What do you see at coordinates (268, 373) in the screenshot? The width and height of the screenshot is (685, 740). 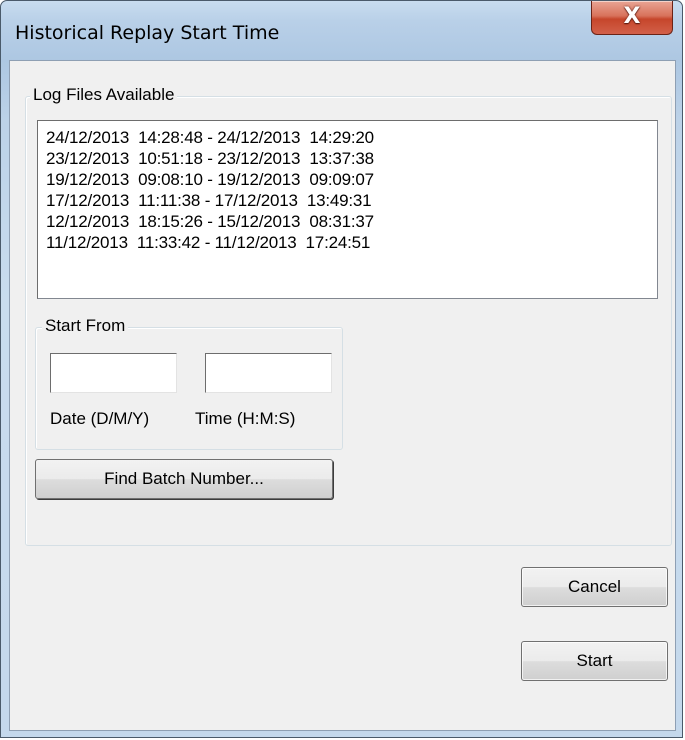 I see `time-input` at bounding box center [268, 373].